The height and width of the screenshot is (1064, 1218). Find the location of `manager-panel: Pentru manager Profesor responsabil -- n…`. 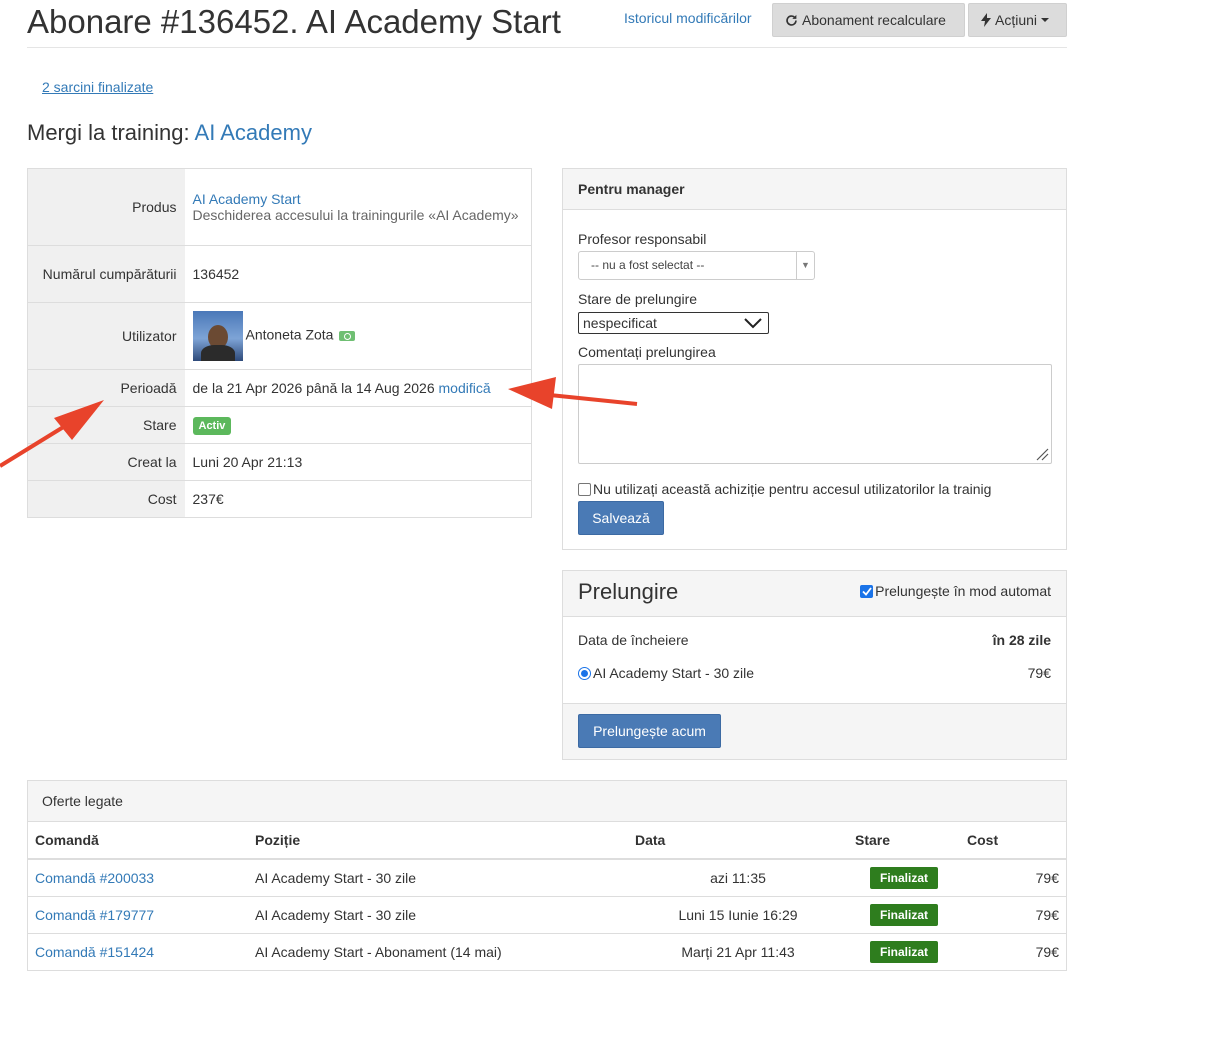

manager-panel: Pentru manager Profesor responsabil -- n… is located at coordinates (814, 359).